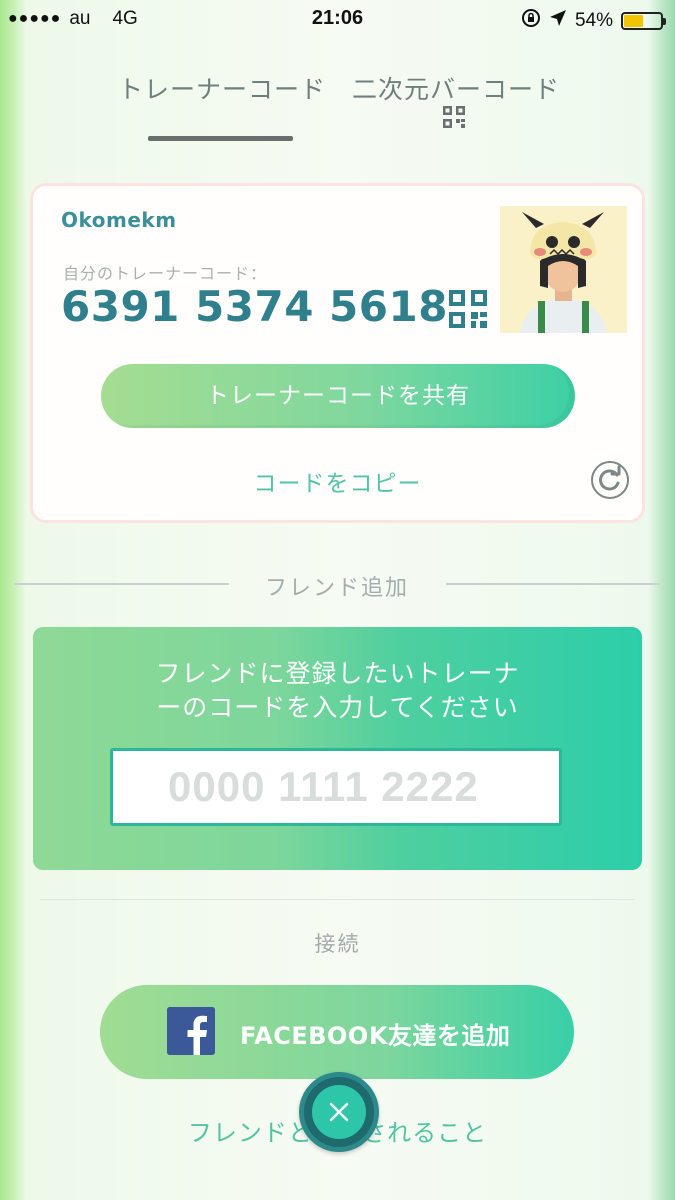  What do you see at coordinates (558, 21) in the screenshot?
I see `location-arrow-icon` at bounding box center [558, 21].